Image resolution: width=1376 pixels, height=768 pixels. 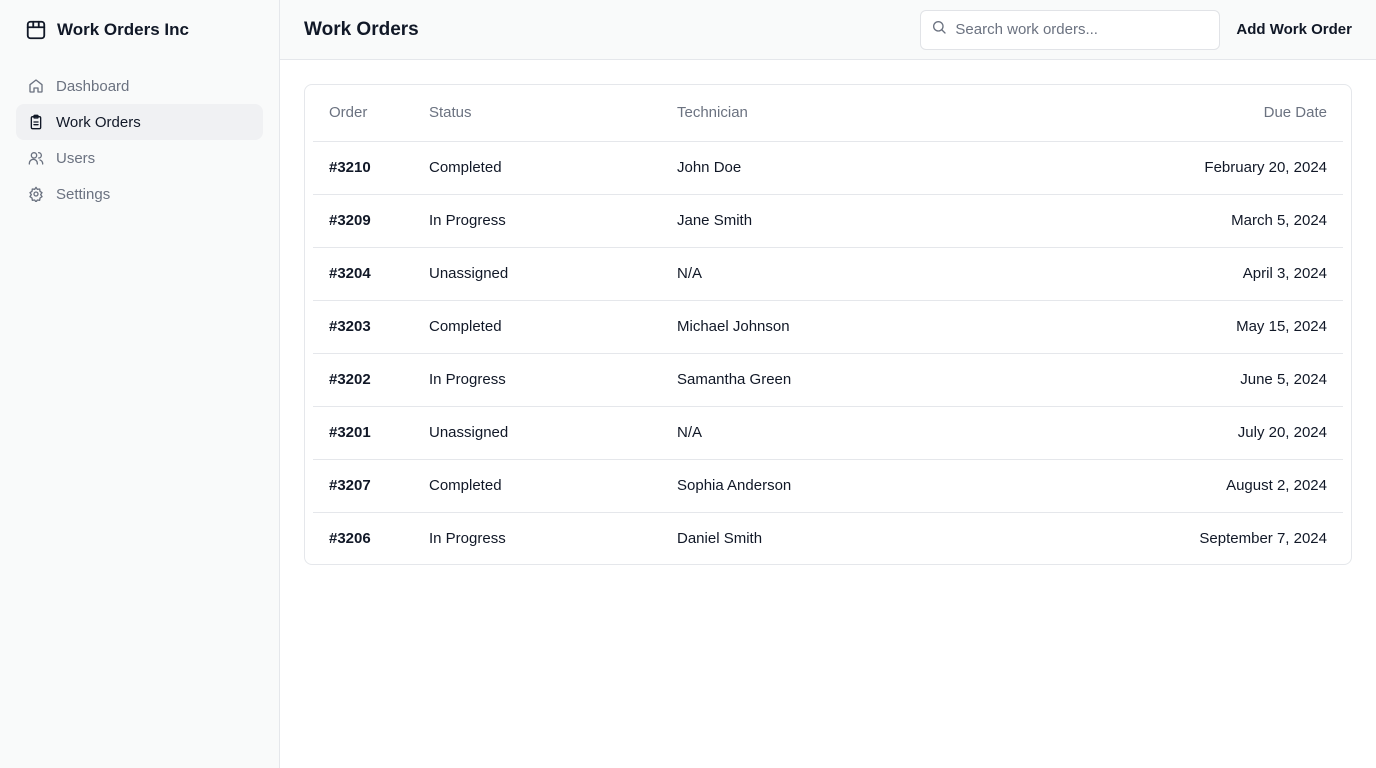 What do you see at coordinates (350, 538) in the screenshot?
I see `order-id: #3206` at bounding box center [350, 538].